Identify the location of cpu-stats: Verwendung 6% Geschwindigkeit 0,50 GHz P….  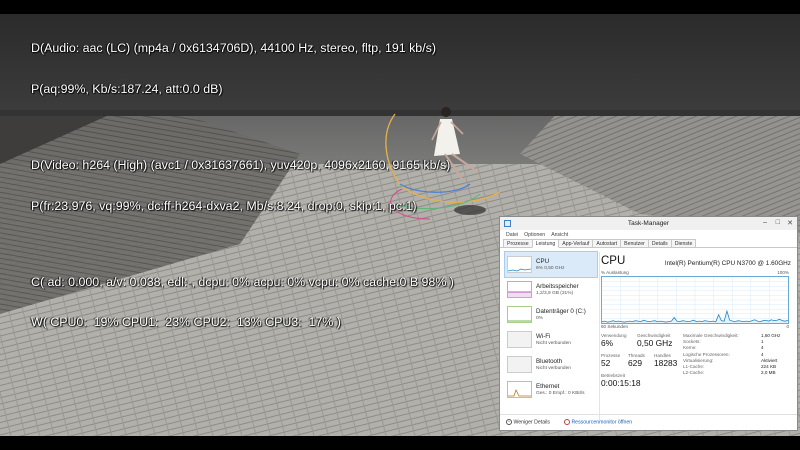
(697, 363).